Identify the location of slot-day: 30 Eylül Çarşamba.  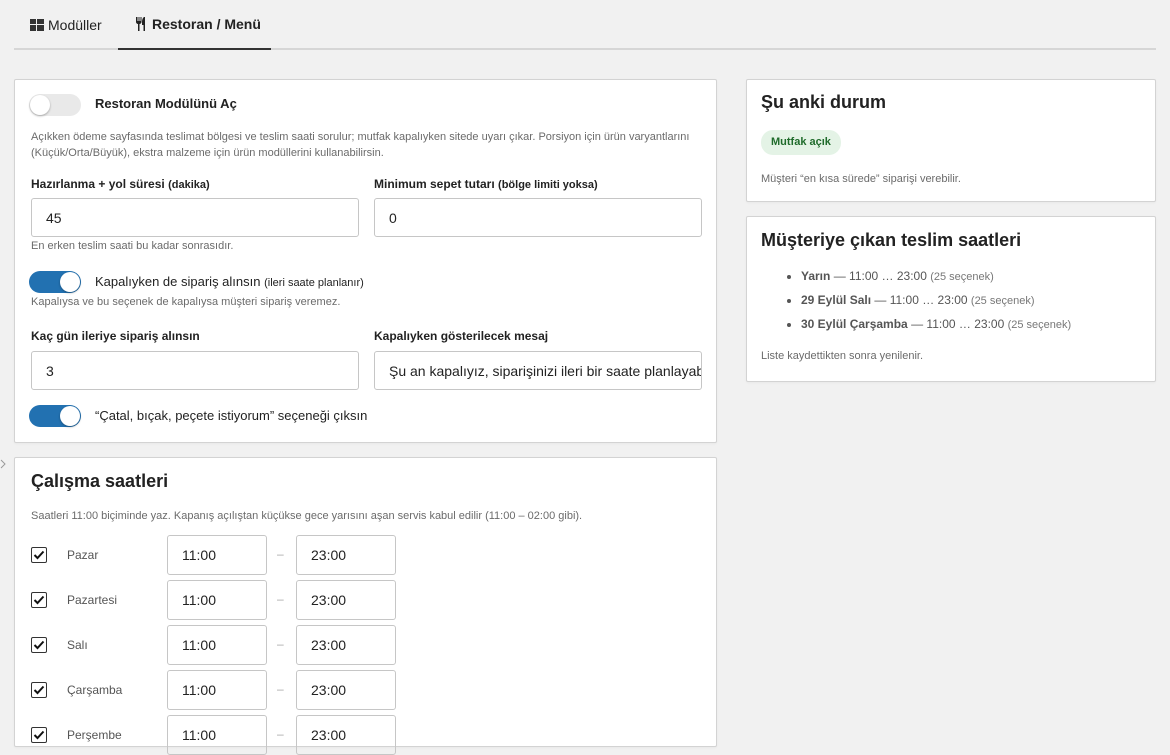
(854, 324).